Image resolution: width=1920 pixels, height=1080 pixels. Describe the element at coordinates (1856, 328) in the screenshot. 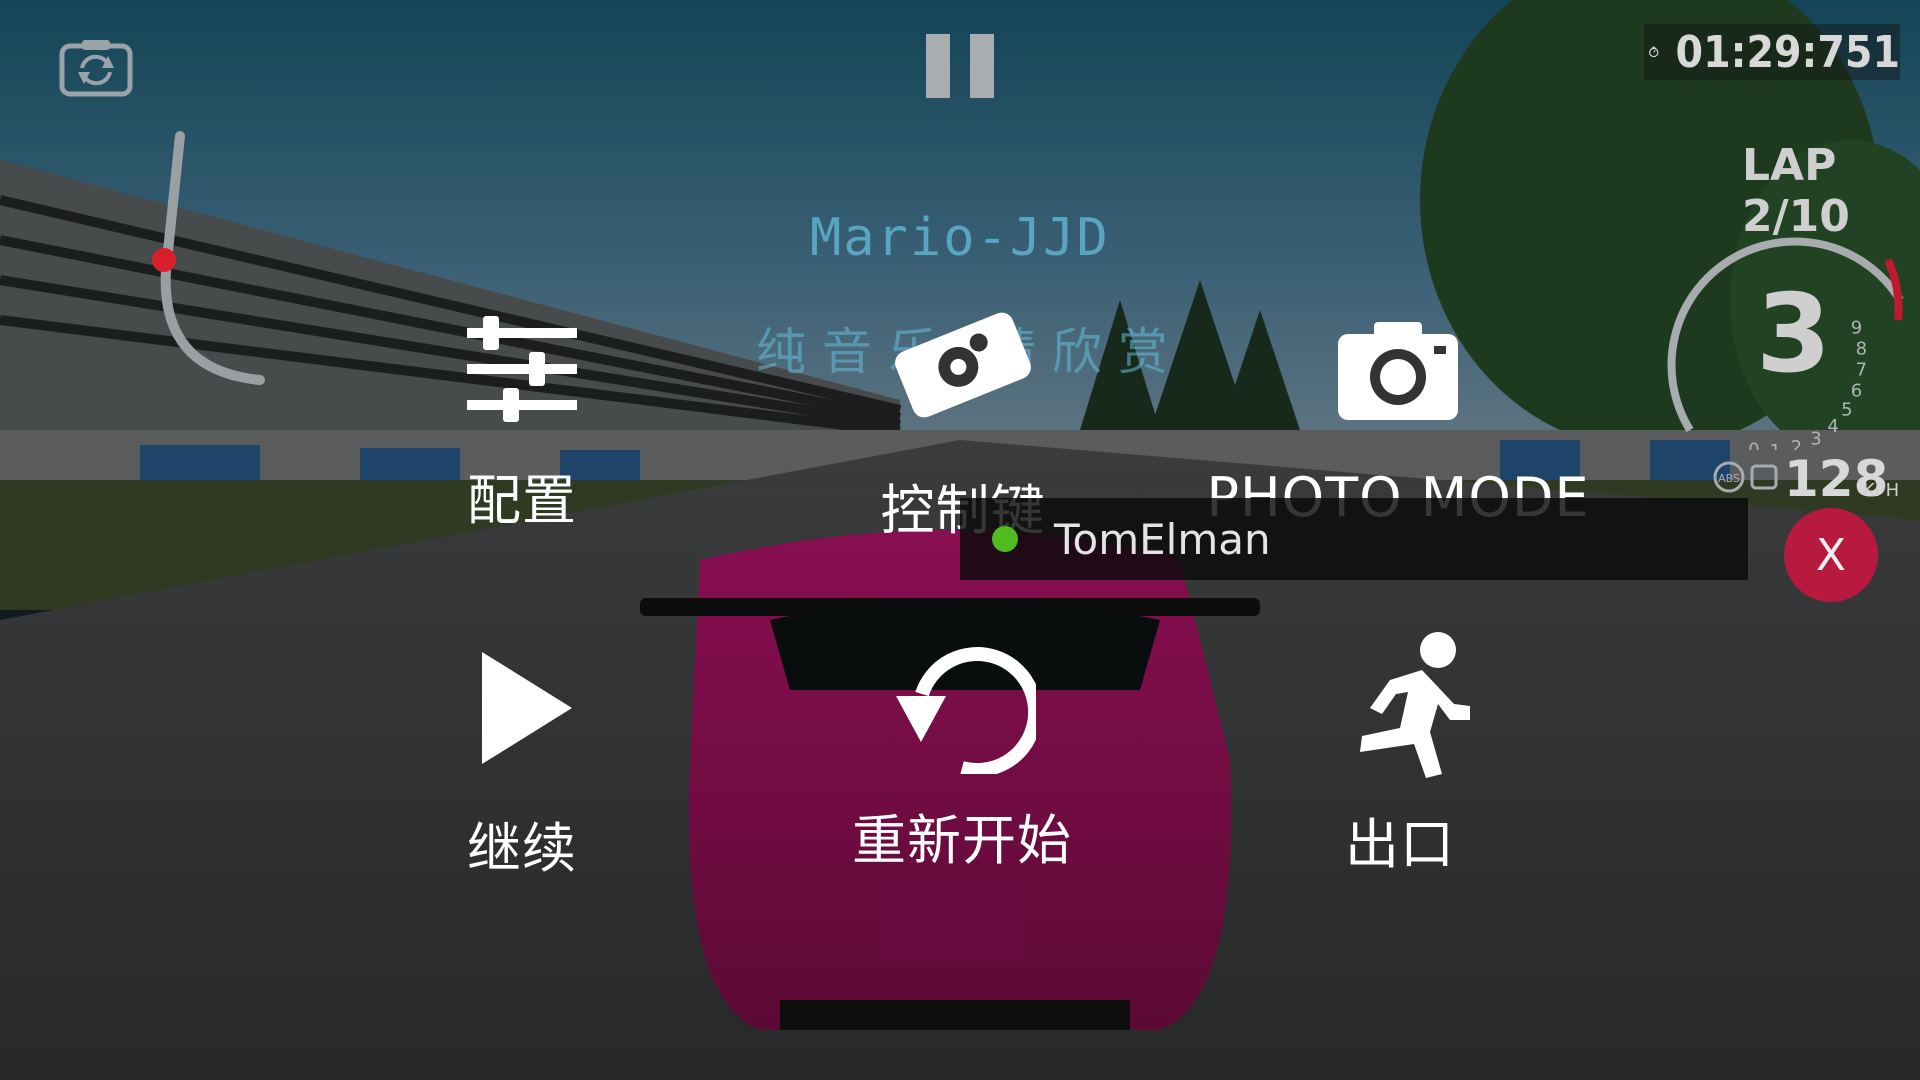

I see `tach-tick-label: 9` at that location.